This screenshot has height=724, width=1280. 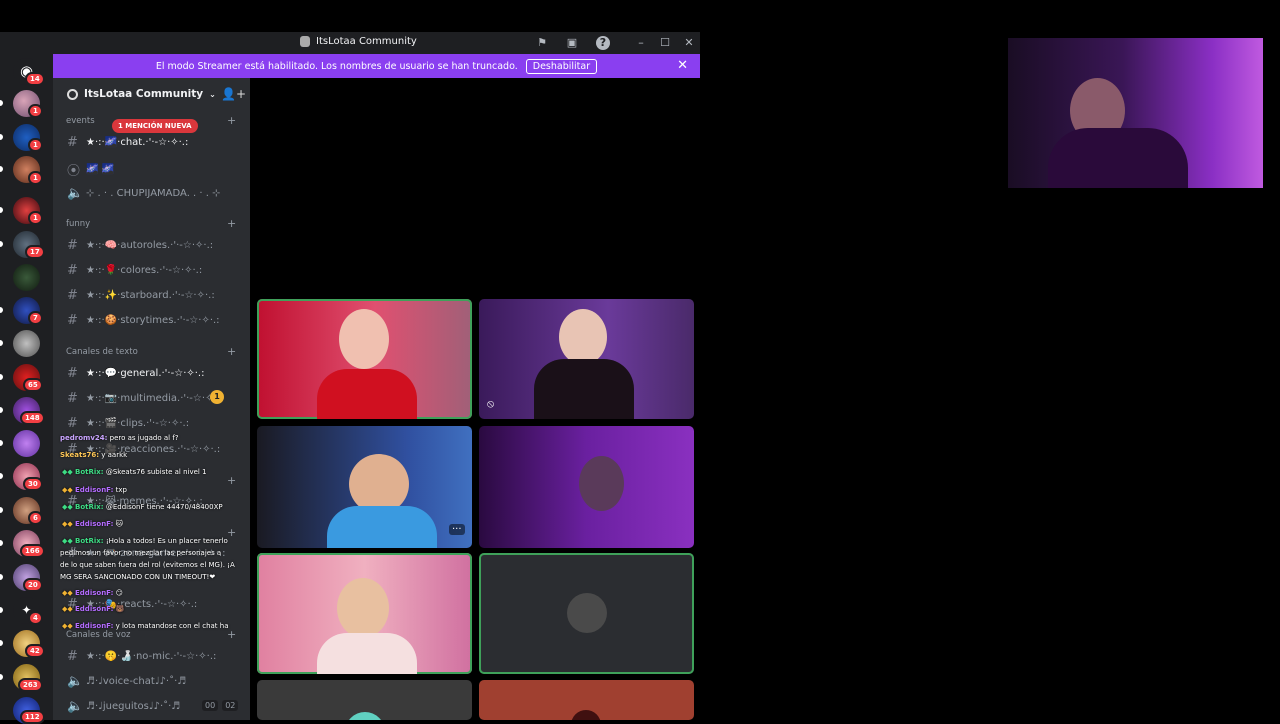 I want to click on window-title: ItsLotaa Community, so click(x=358, y=41).